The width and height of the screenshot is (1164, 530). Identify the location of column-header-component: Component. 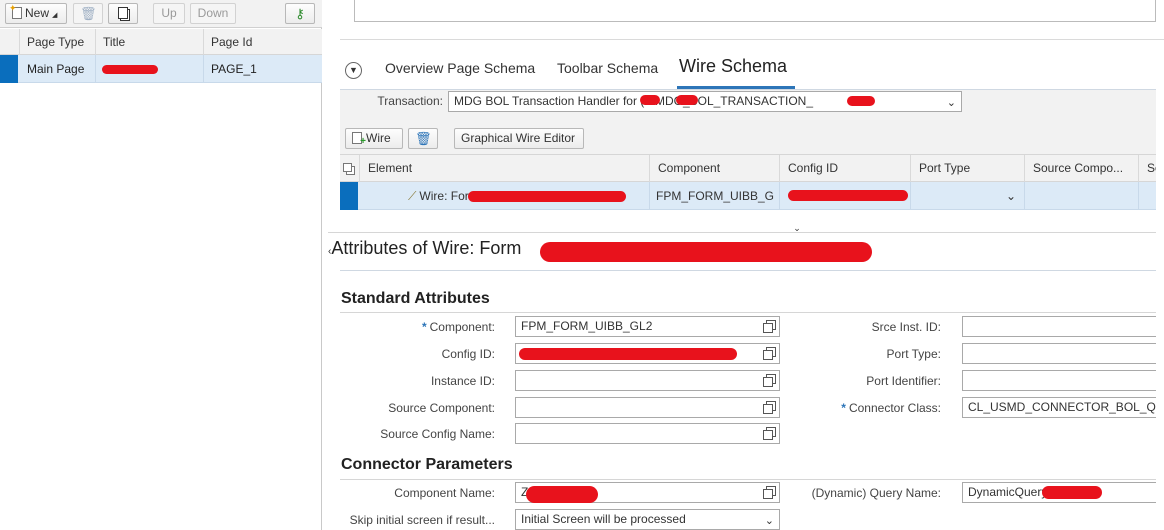
(715, 168).